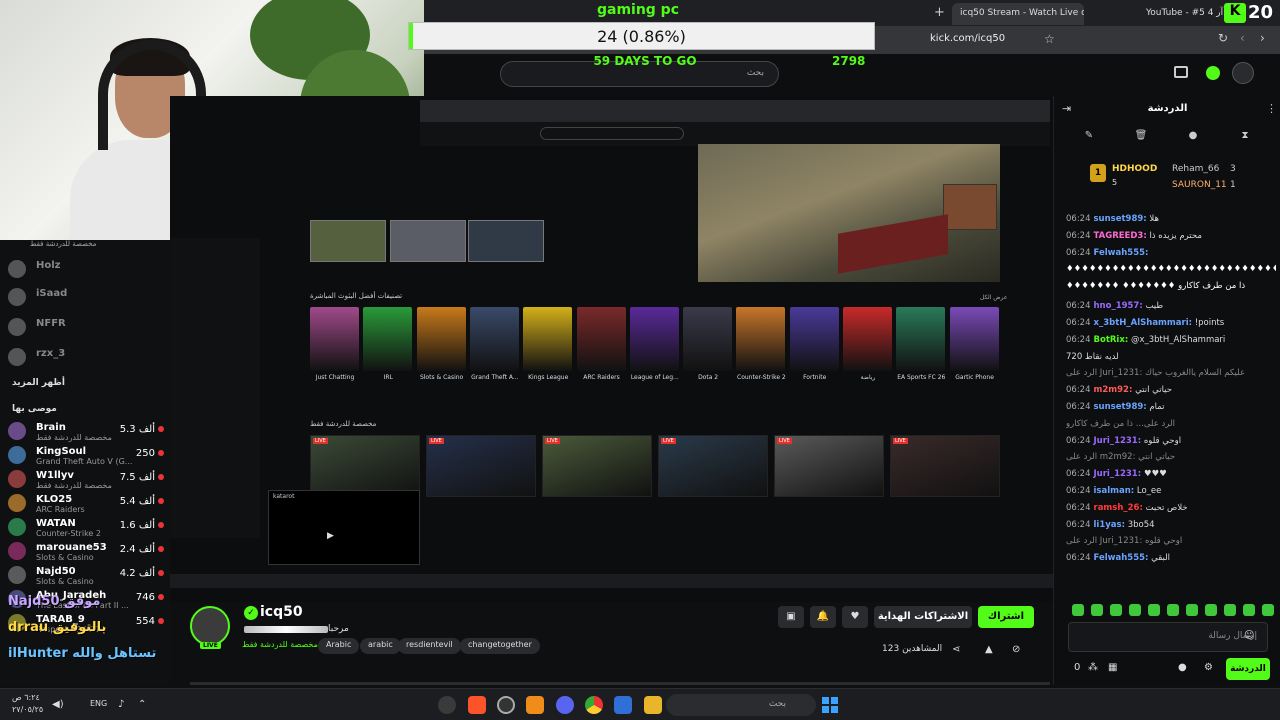 The height and width of the screenshot is (720, 1280). I want to click on microphone-icon: ♪, so click(121, 704).